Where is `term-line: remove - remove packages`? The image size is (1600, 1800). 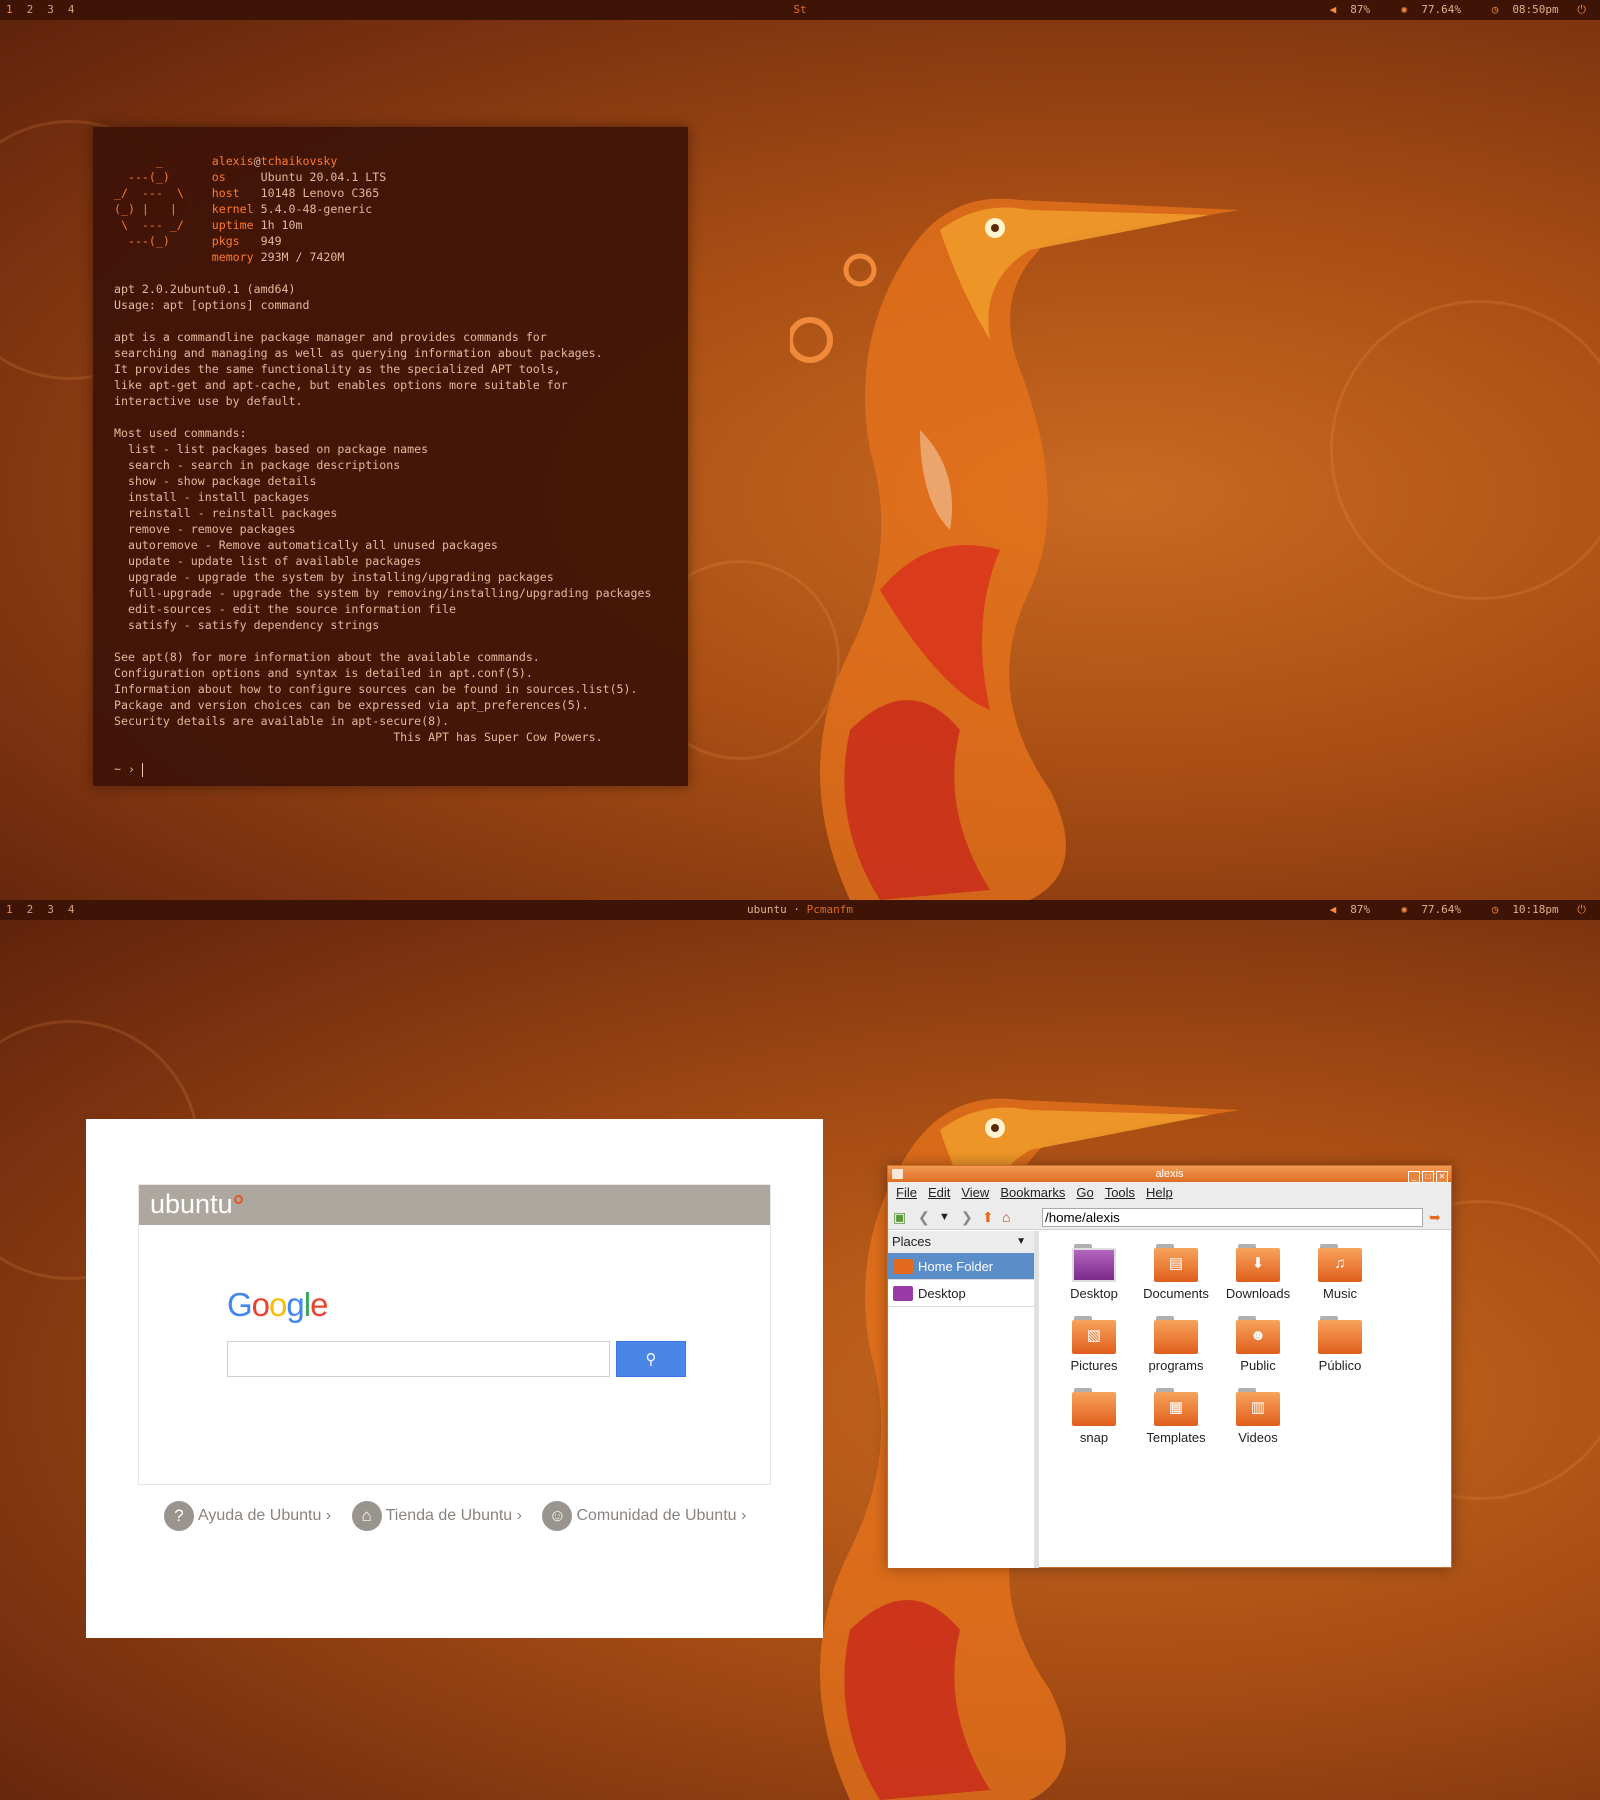 term-line: remove - remove packages is located at coordinates (205, 529).